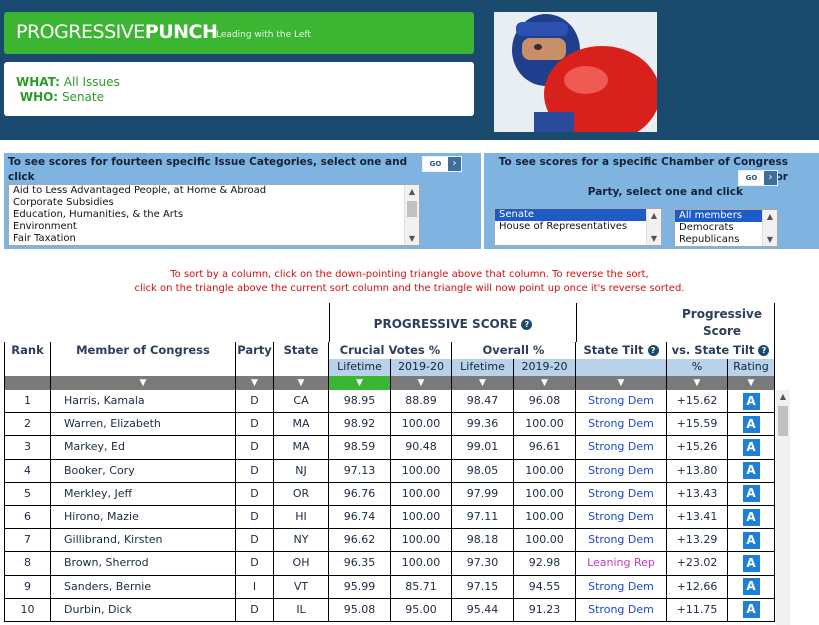 This screenshot has width=819, height=625. I want to click on site-logo: PROGRESSIVEPUNCH Leading with the Left, so click(239, 33).